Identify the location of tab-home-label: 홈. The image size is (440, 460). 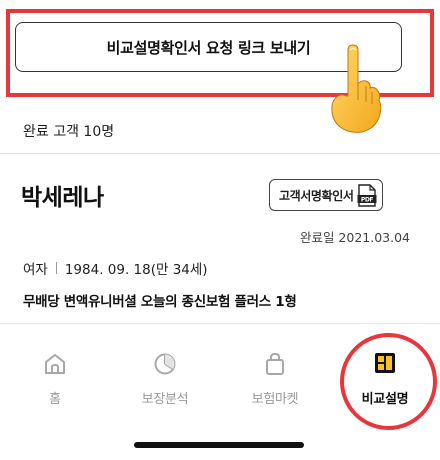
(55, 399).